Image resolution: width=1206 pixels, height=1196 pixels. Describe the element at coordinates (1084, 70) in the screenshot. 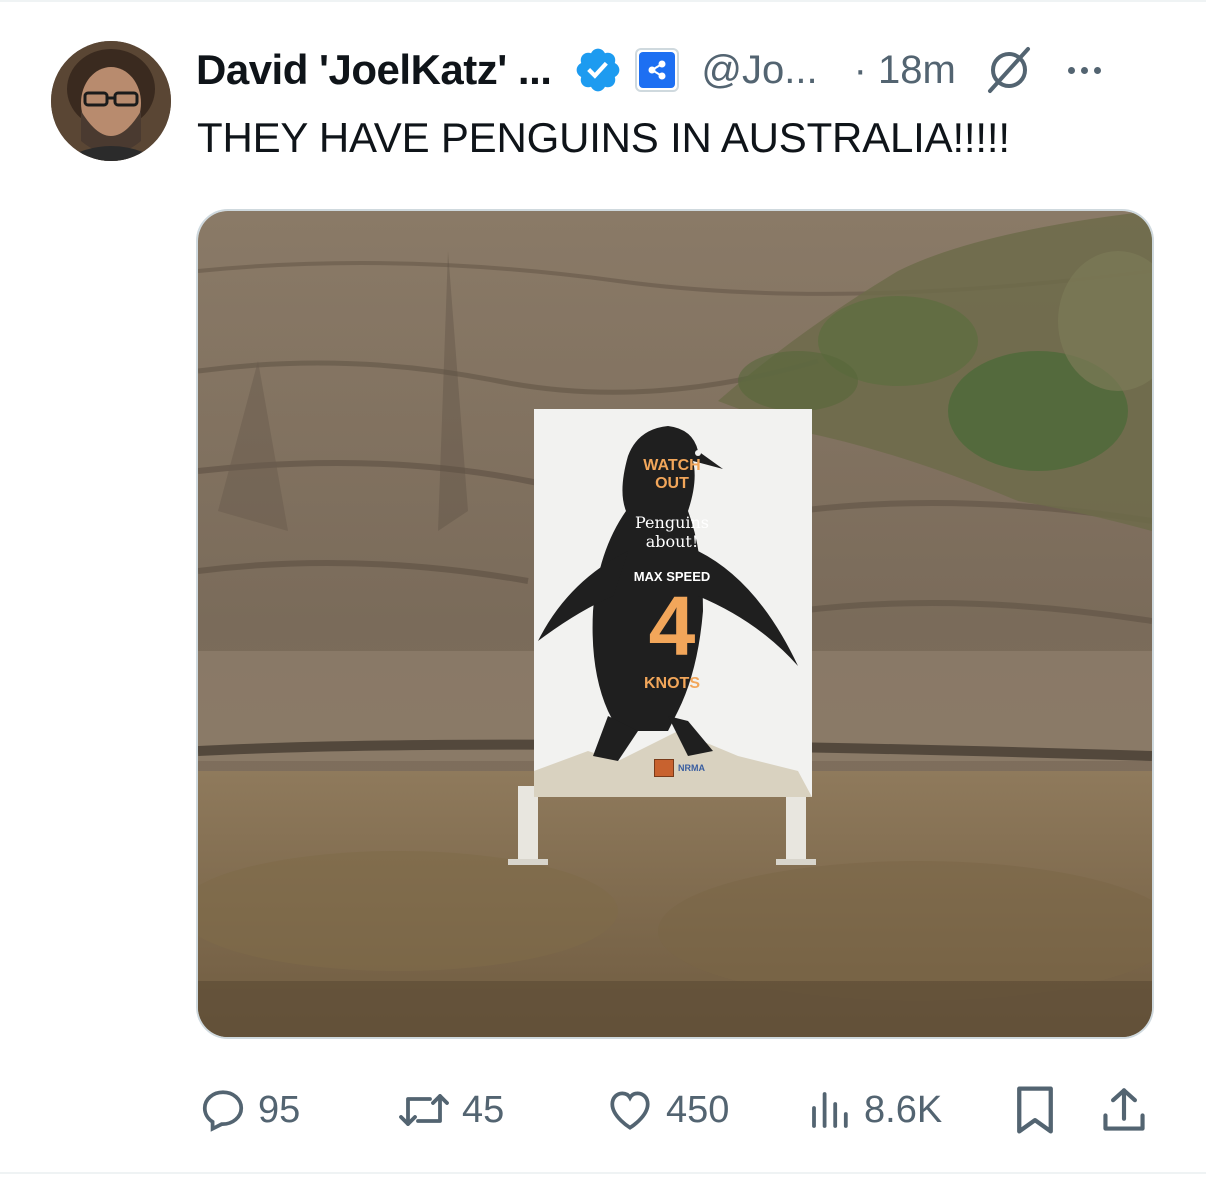

I see `more-icon` at that location.